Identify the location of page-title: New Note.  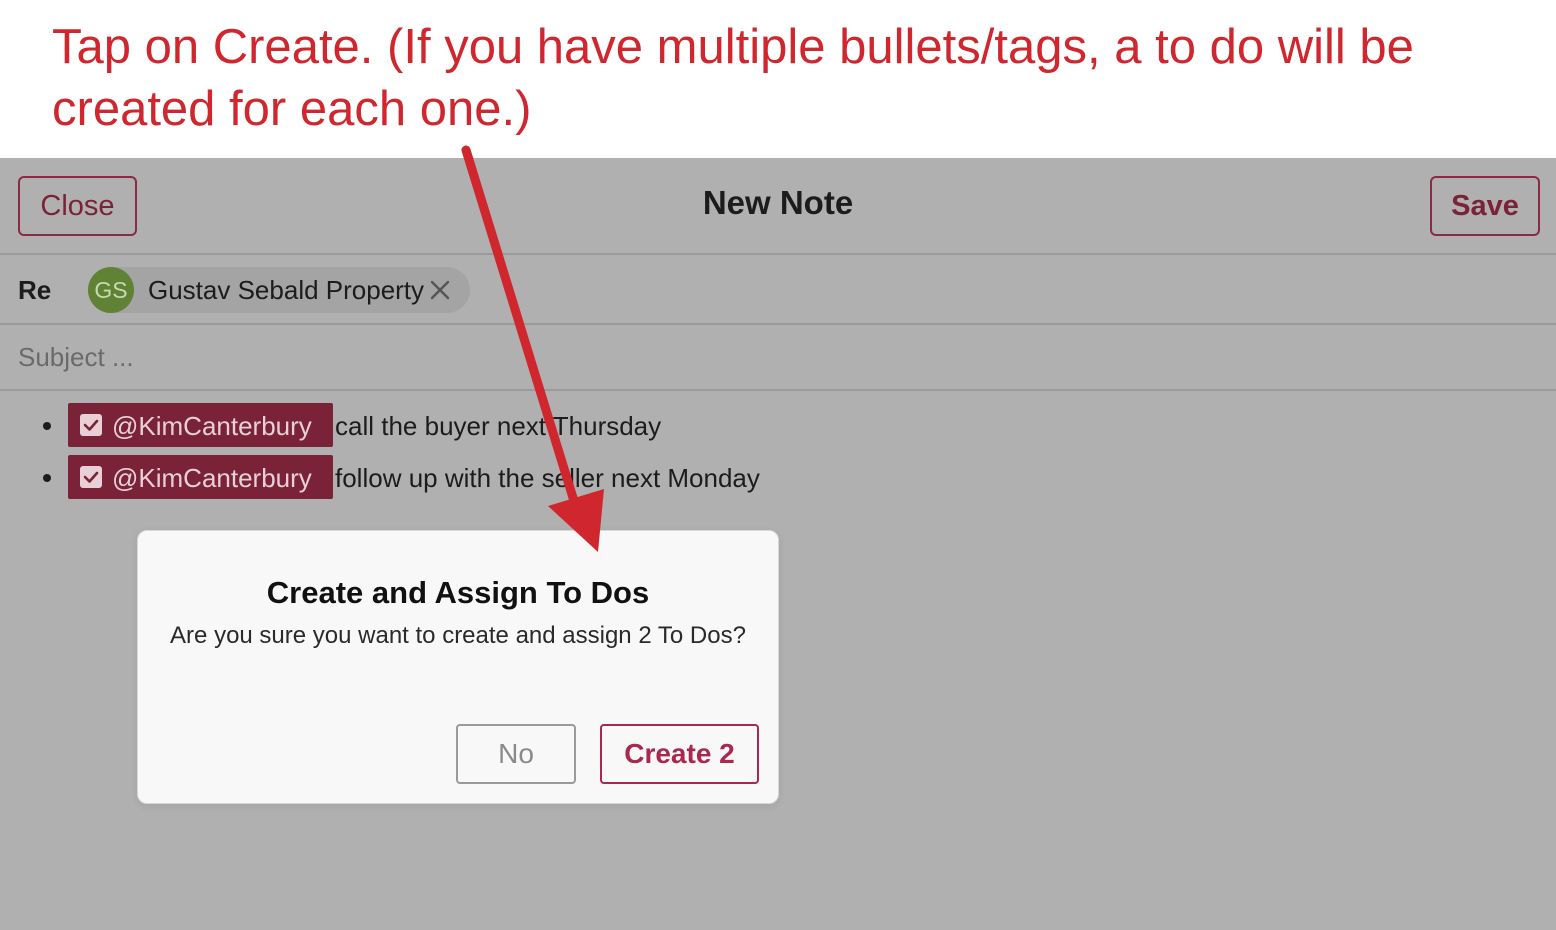
(778, 202).